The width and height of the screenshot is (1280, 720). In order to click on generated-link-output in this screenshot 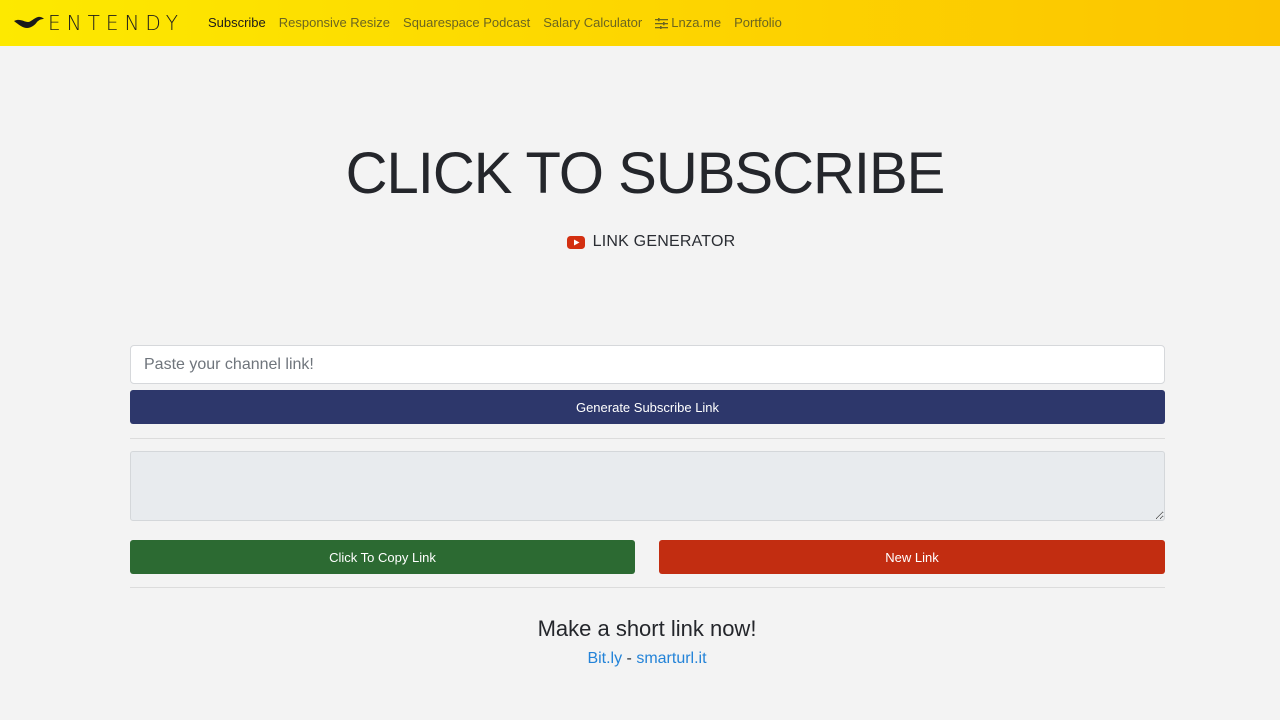, I will do `click(647, 486)`.